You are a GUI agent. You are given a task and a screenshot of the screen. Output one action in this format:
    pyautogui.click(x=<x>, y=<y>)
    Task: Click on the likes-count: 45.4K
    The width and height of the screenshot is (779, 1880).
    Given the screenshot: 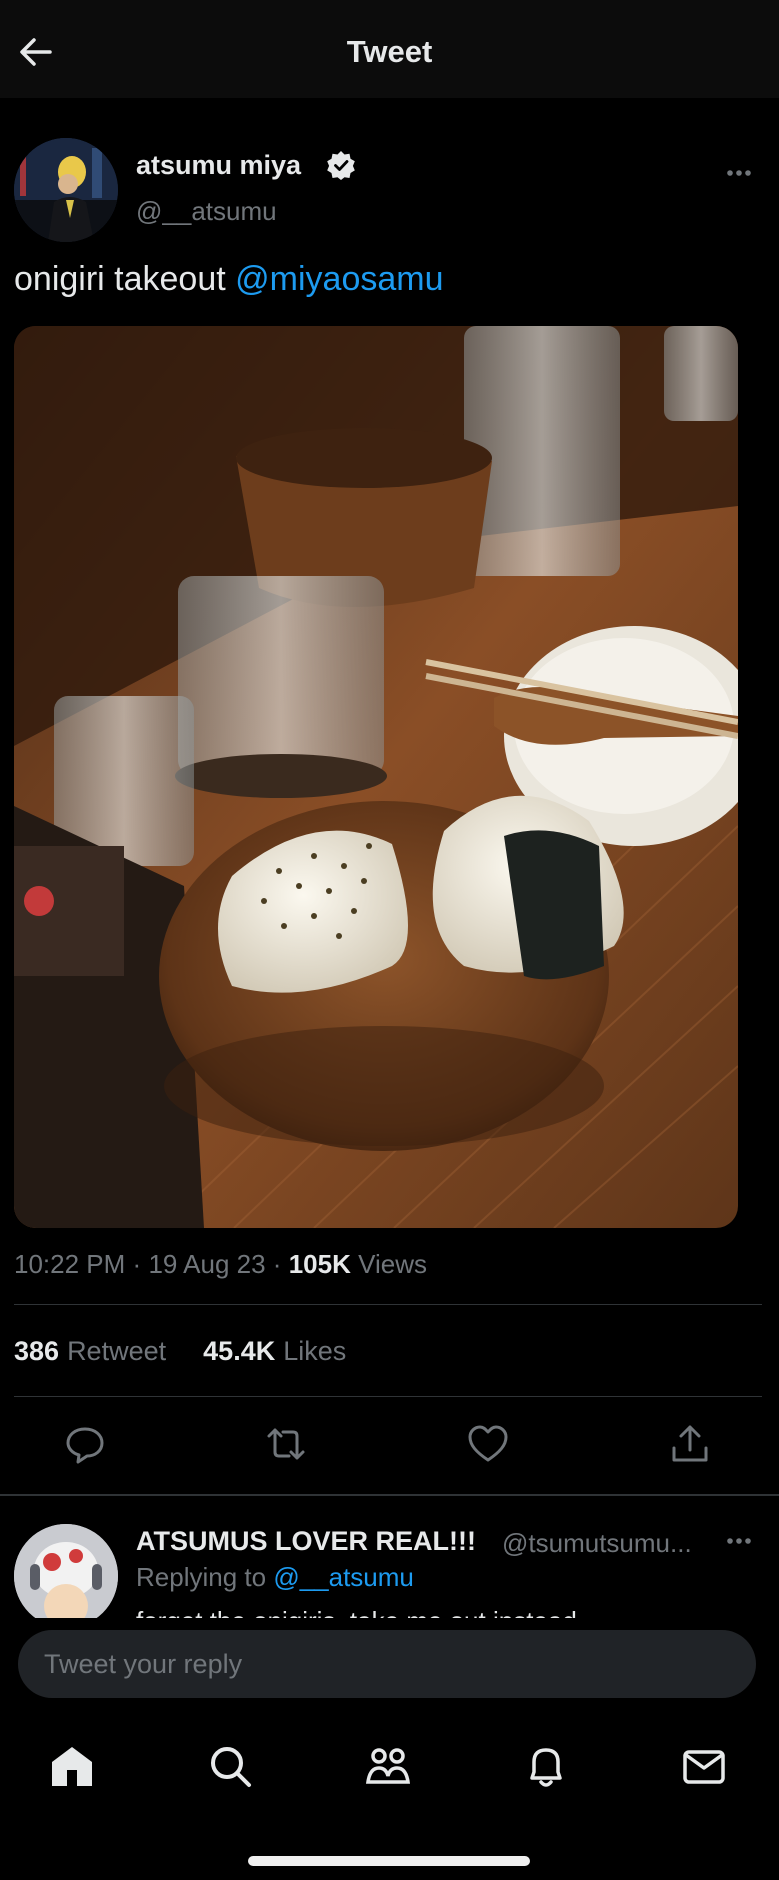 What is the action you would take?
    pyautogui.click(x=239, y=1351)
    